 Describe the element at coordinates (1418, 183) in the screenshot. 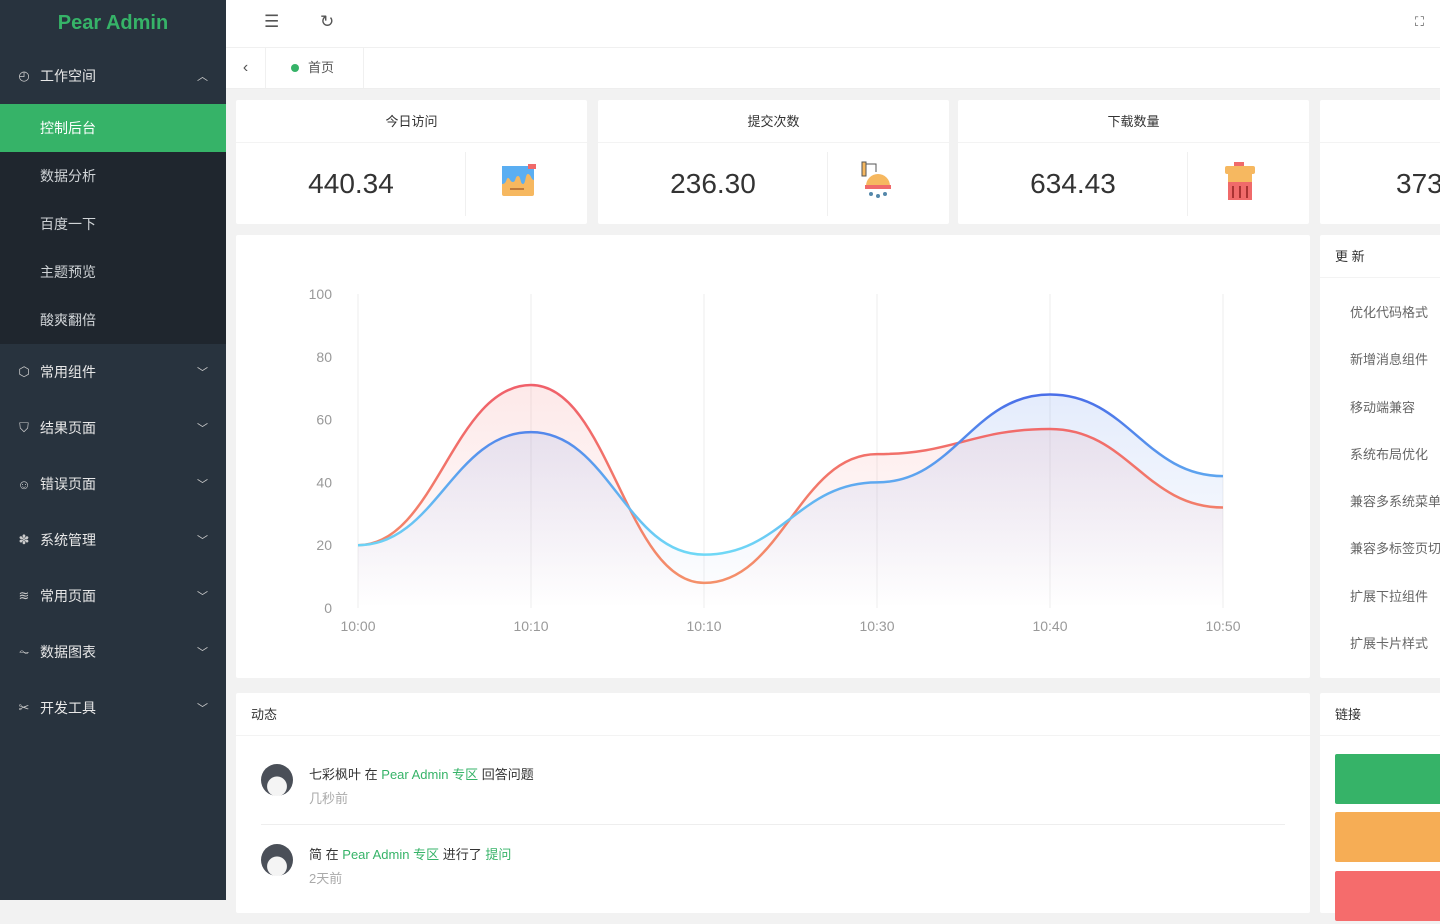

I see `stat-value: 373` at that location.